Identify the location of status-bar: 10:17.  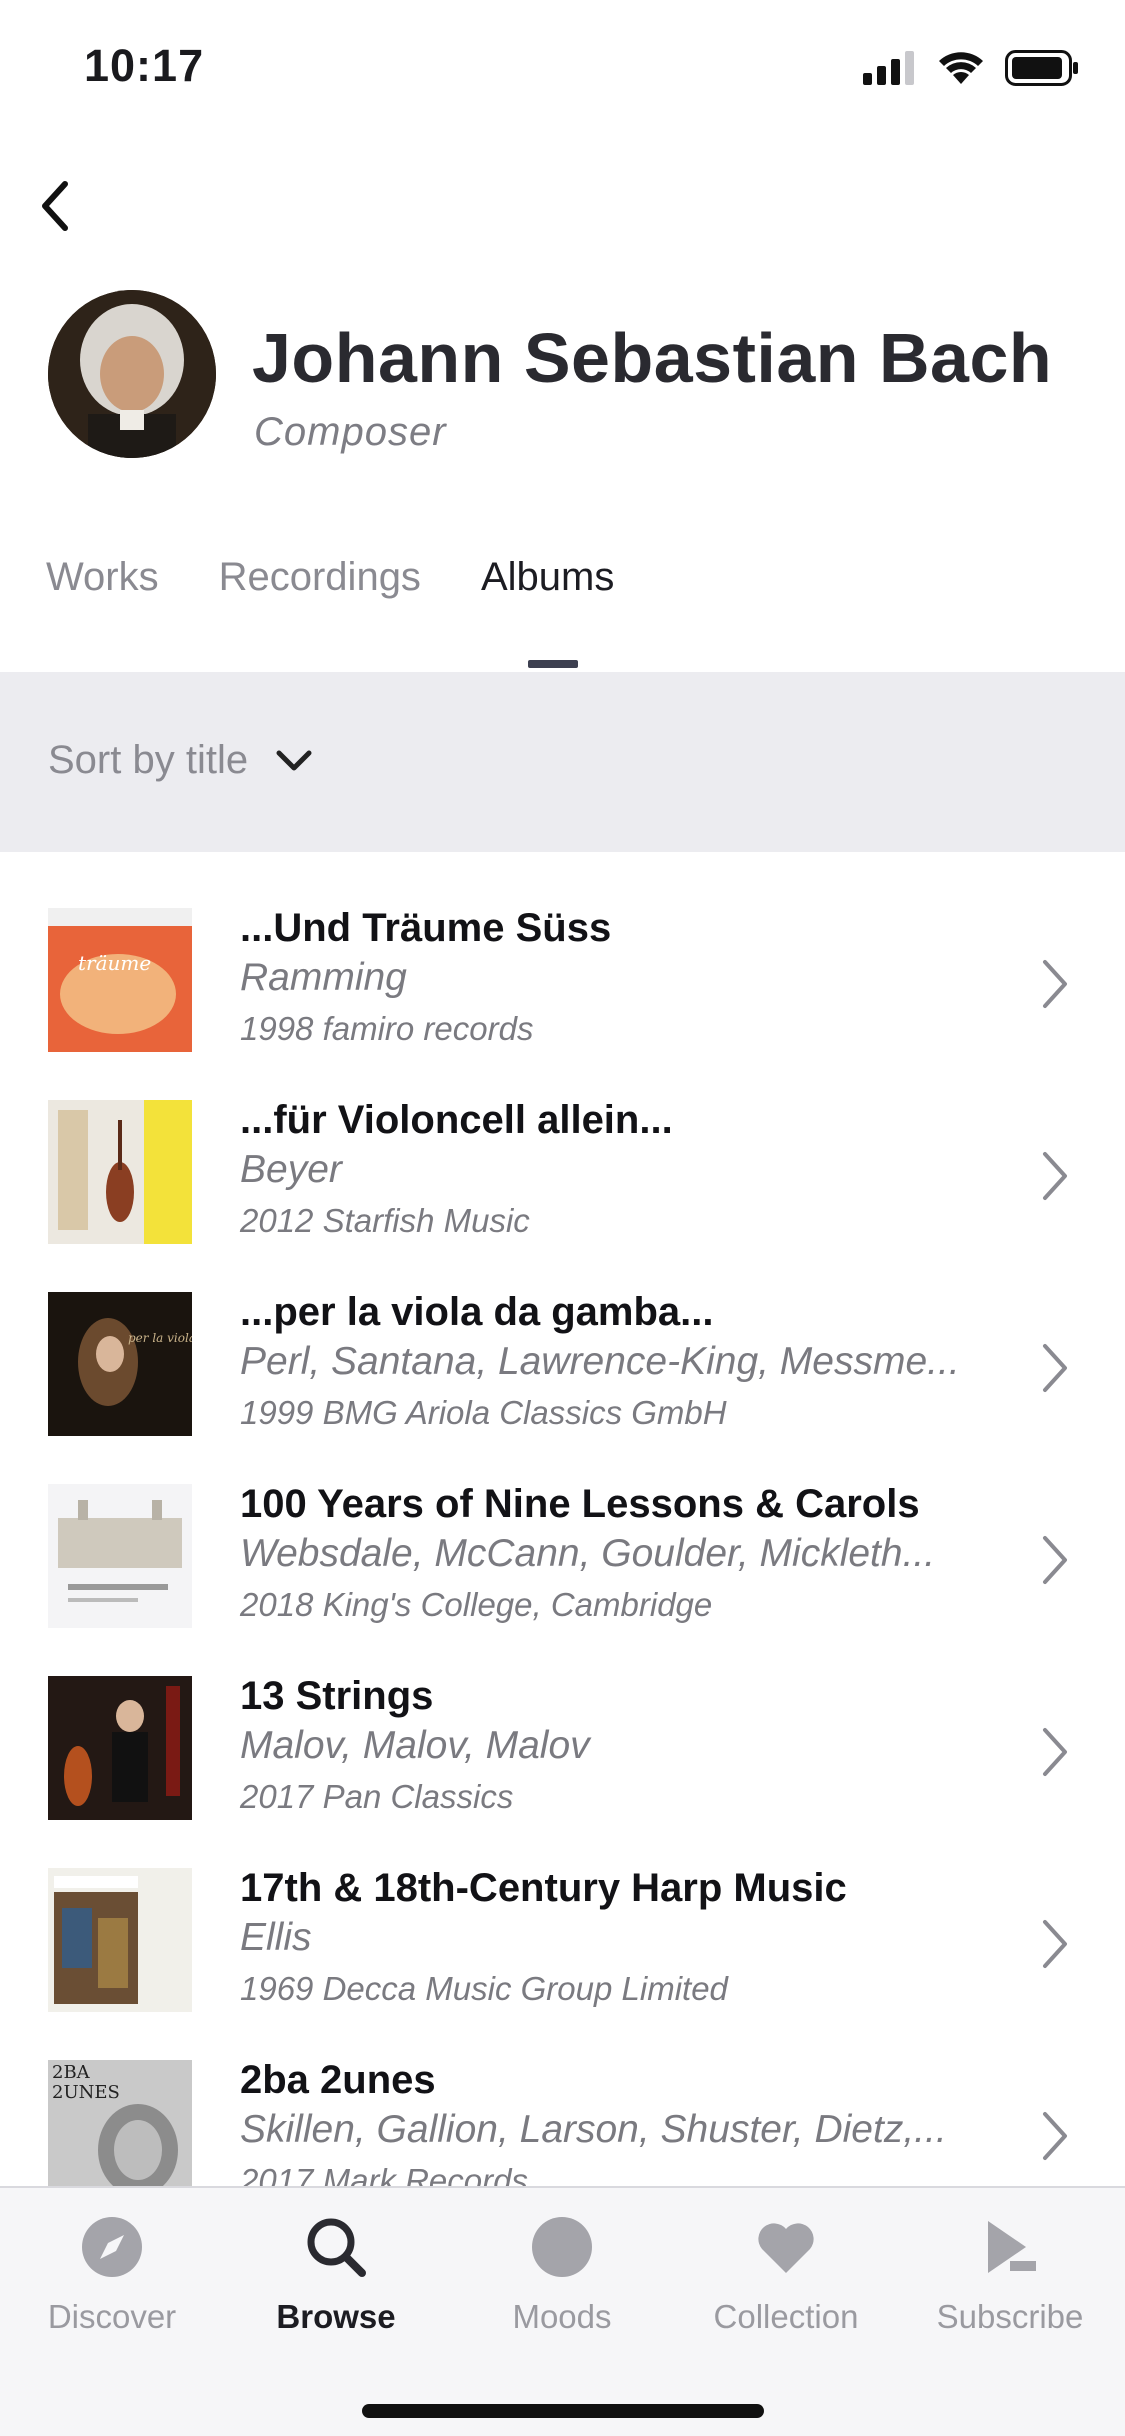
(562, 66).